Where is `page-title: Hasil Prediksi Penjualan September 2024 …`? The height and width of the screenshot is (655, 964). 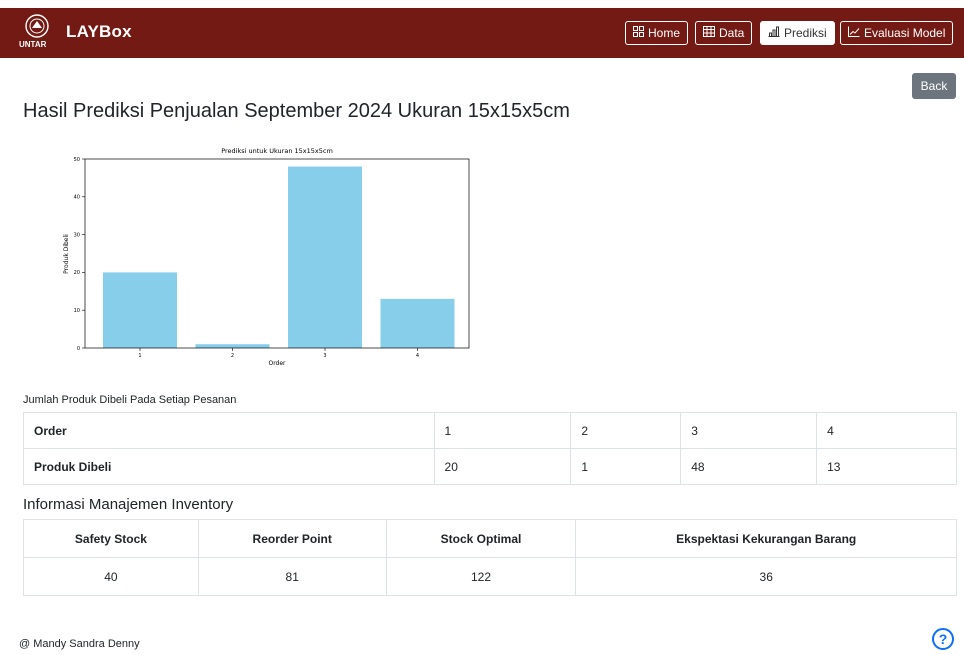 page-title: Hasil Prediksi Penjualan September 2024 … is located at coordinates (296, 111).